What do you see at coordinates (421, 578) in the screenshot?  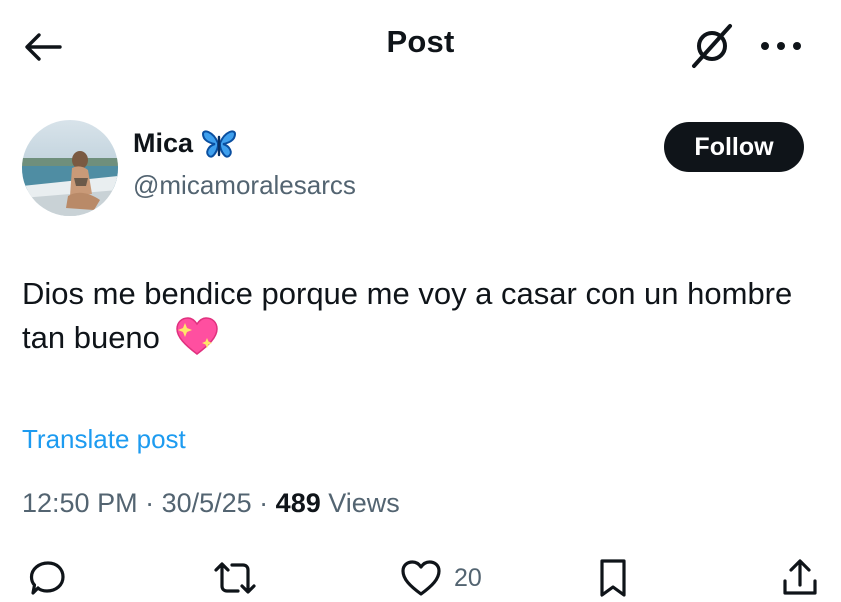 I see `heart-icon` at bounding box center [421, 578].